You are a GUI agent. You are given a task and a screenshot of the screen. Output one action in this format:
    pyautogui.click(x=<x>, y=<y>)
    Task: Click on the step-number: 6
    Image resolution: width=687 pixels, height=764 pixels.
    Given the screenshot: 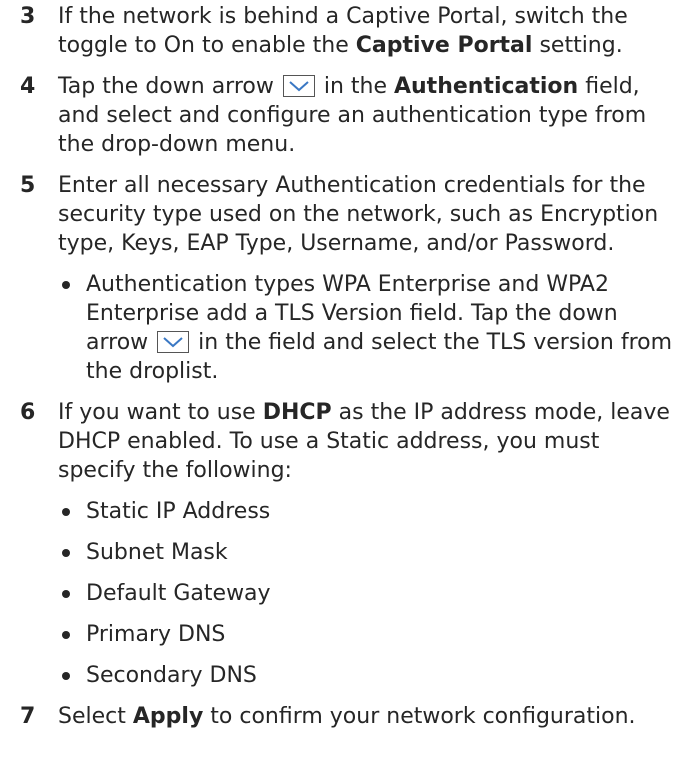 What is the action you would take?
    pyautogui.click(x=28, y=412)
    